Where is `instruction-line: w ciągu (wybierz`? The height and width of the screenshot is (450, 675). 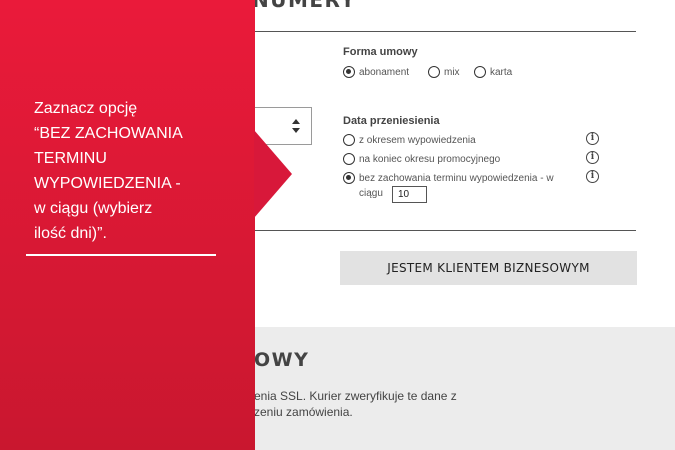 instruction-line: w ciągu (wybierz is located at coordinates (93, 208).